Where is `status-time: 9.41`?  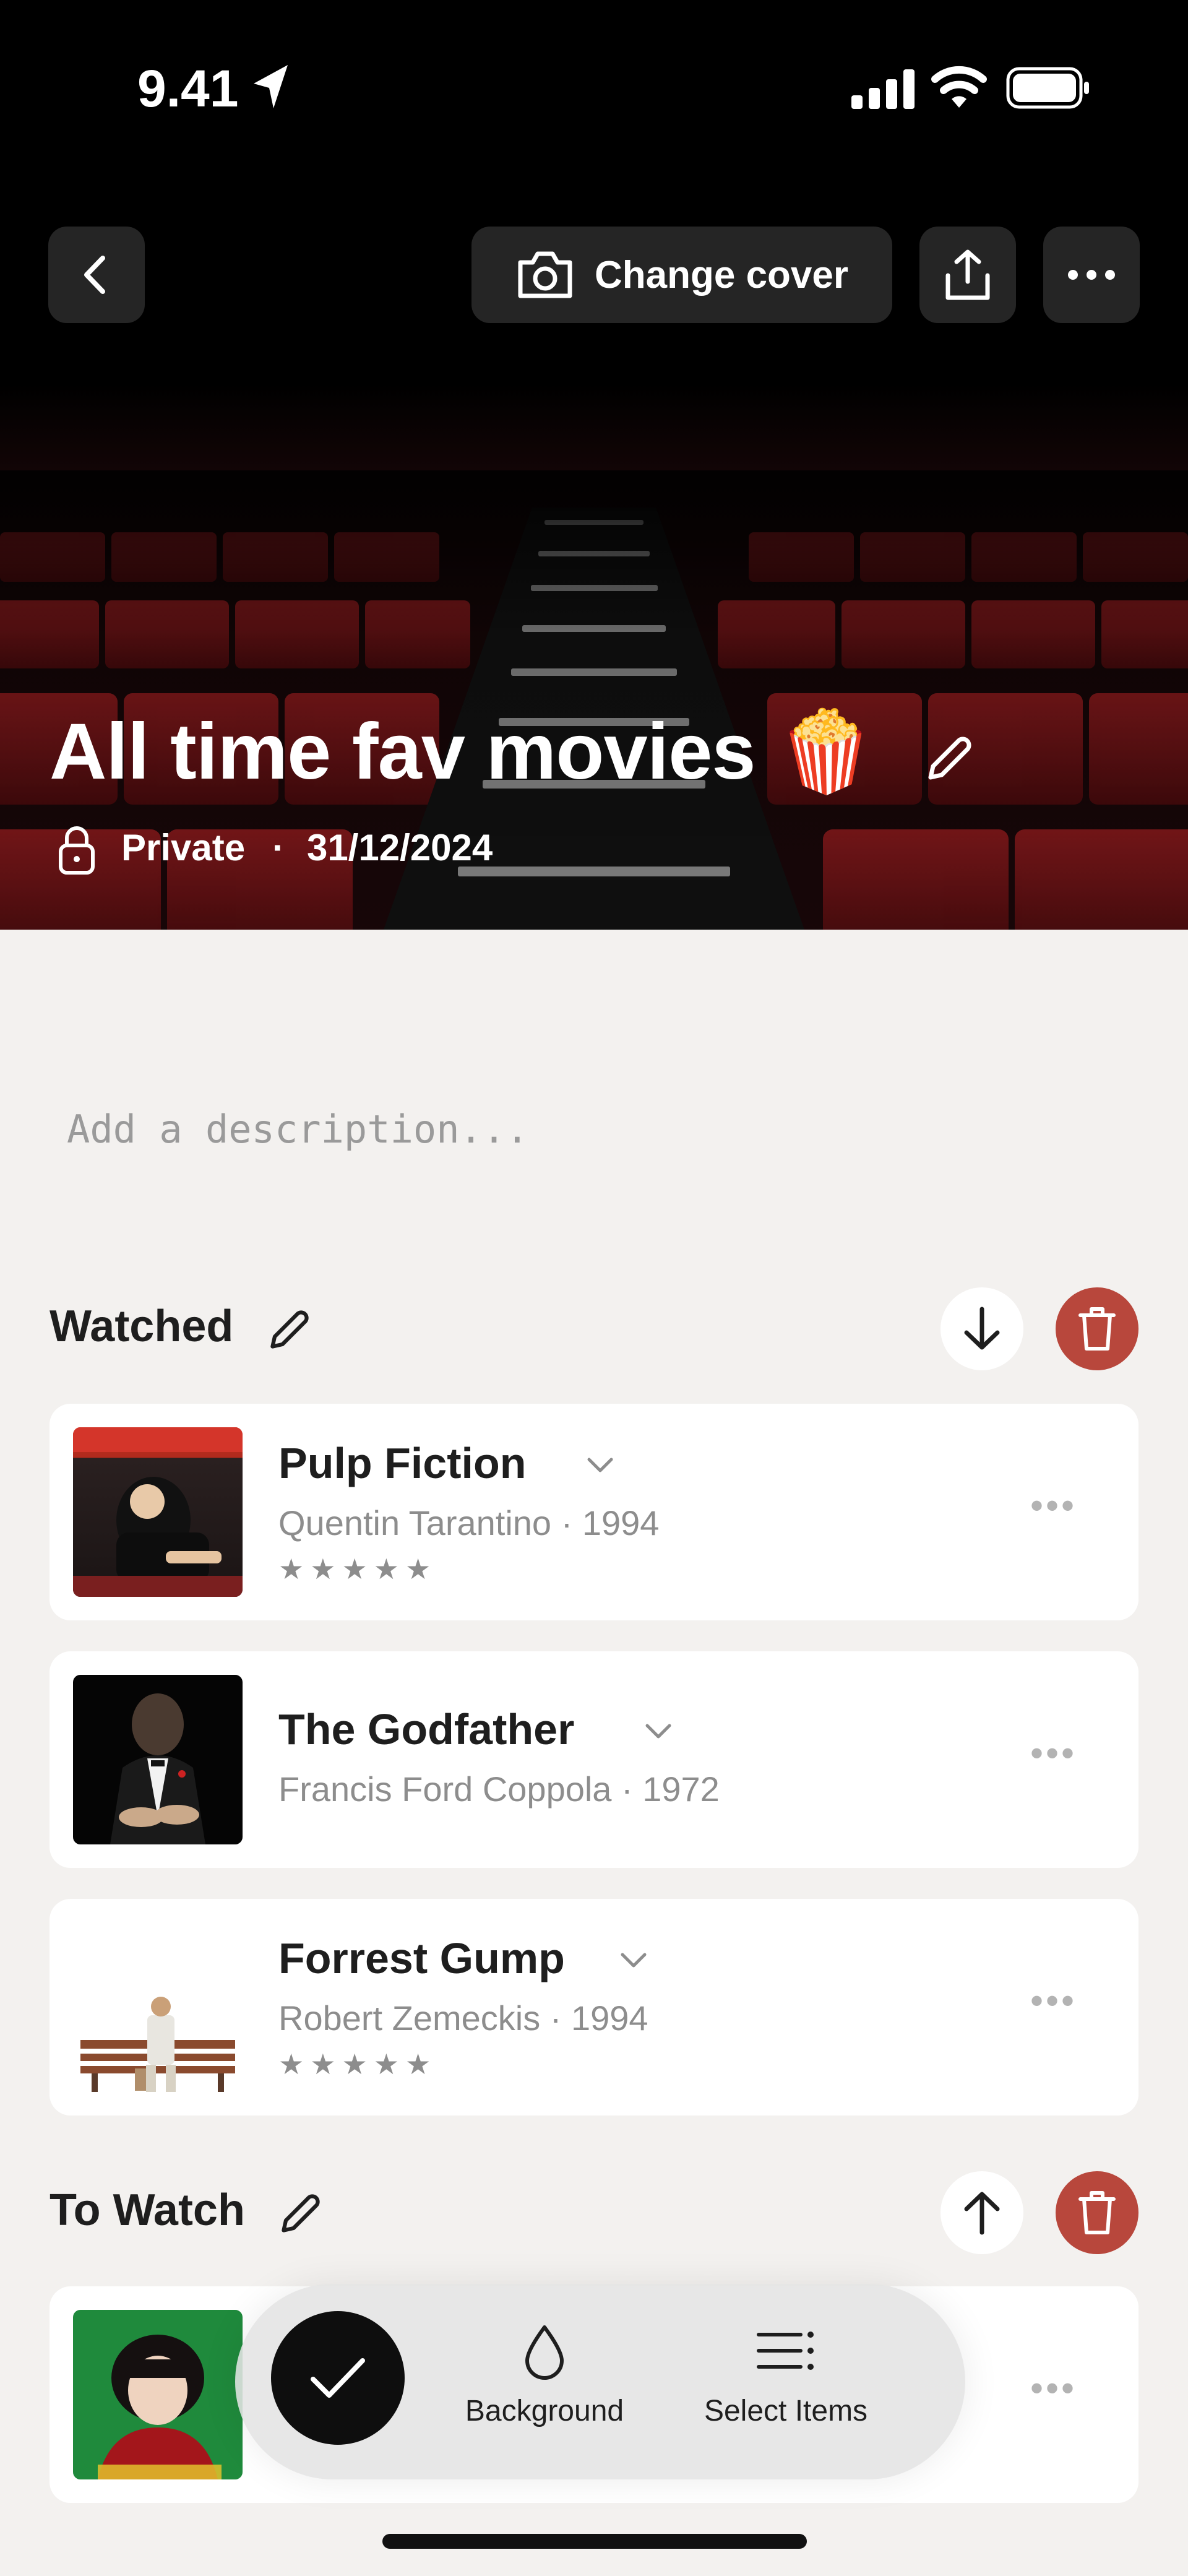 status-time: 9.41 is located at coordinates (188, 88).